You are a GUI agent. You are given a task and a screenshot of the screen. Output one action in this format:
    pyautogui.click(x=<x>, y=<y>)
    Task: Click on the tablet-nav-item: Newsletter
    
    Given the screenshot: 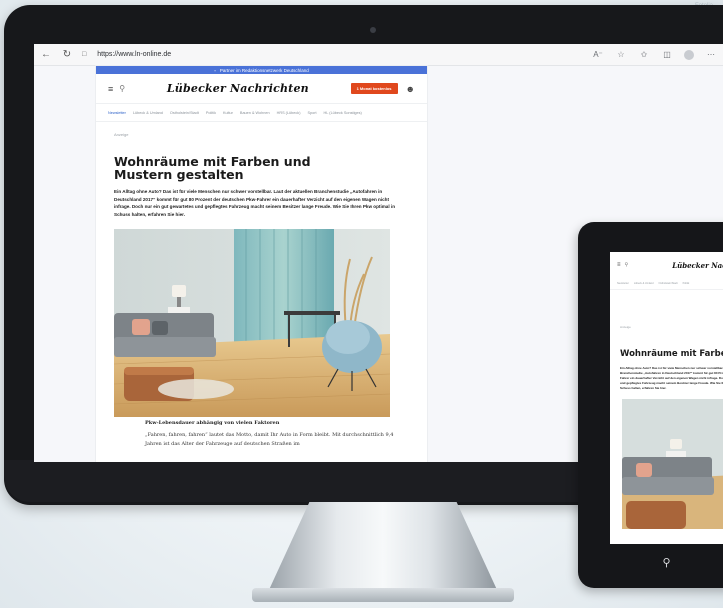 What is the action you would take?
    pyautogui.click(x=623, y=283)
    